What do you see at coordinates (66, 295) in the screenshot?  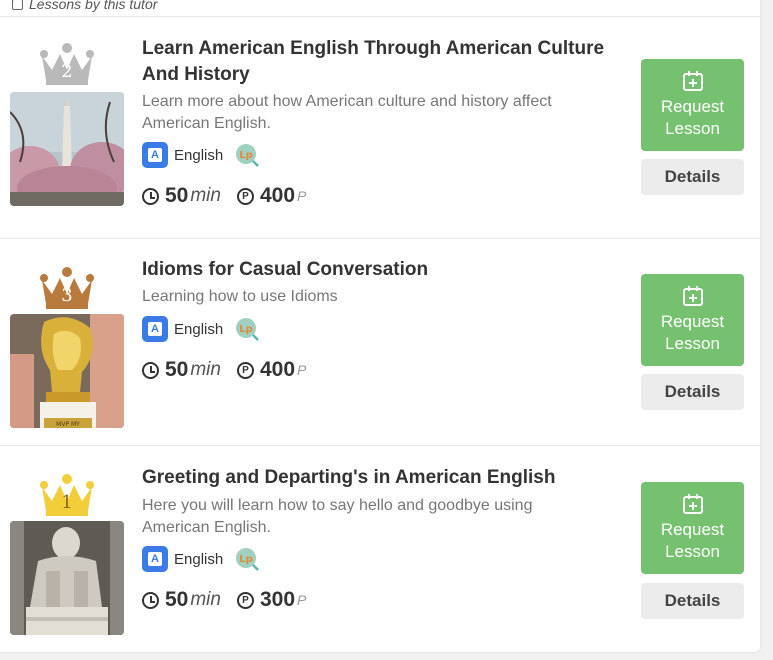 I see `rank-number: 3` at bounding box center [66, 295].